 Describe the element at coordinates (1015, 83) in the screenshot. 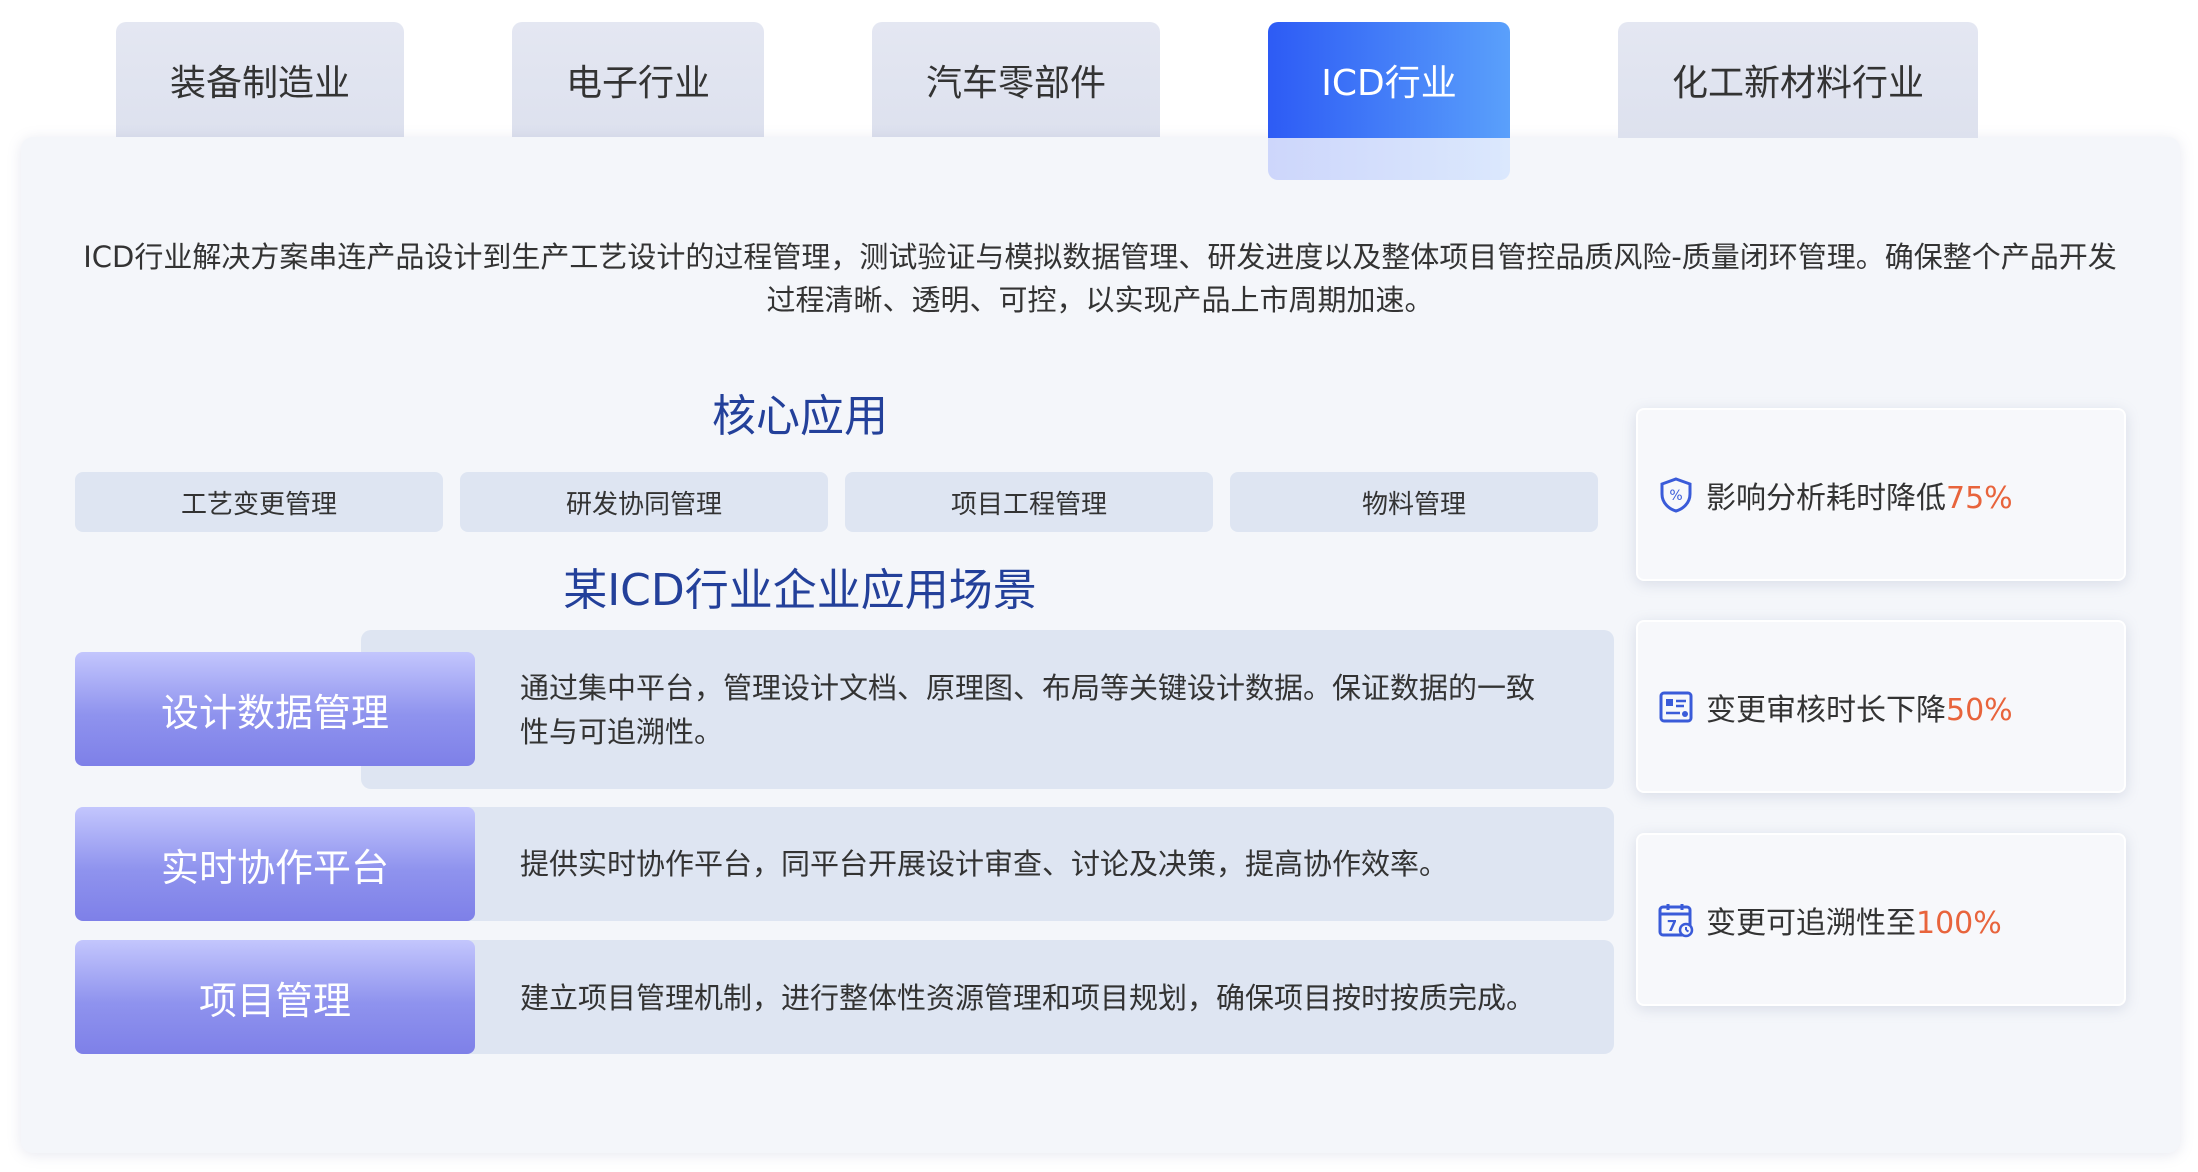

I see `tab-label: 汽车零部件` at that location.